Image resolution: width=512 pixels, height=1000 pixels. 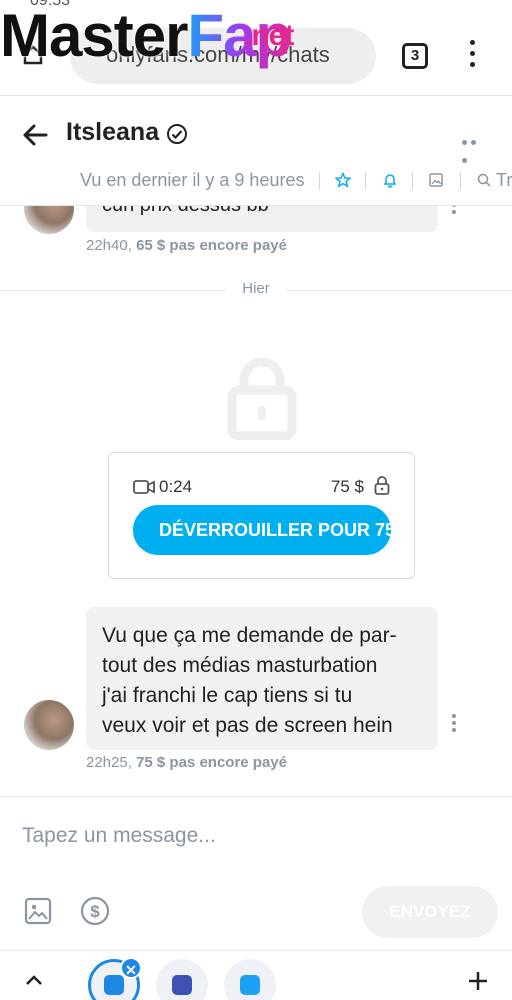 I want to click on message-meta: 22h40, 65 $ pas encore payé, so click(x=186, y=245).